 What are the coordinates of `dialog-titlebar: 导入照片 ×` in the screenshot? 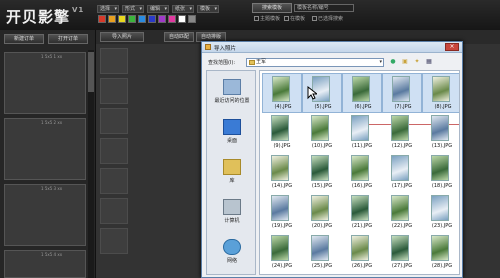 It's located at (332, 47).